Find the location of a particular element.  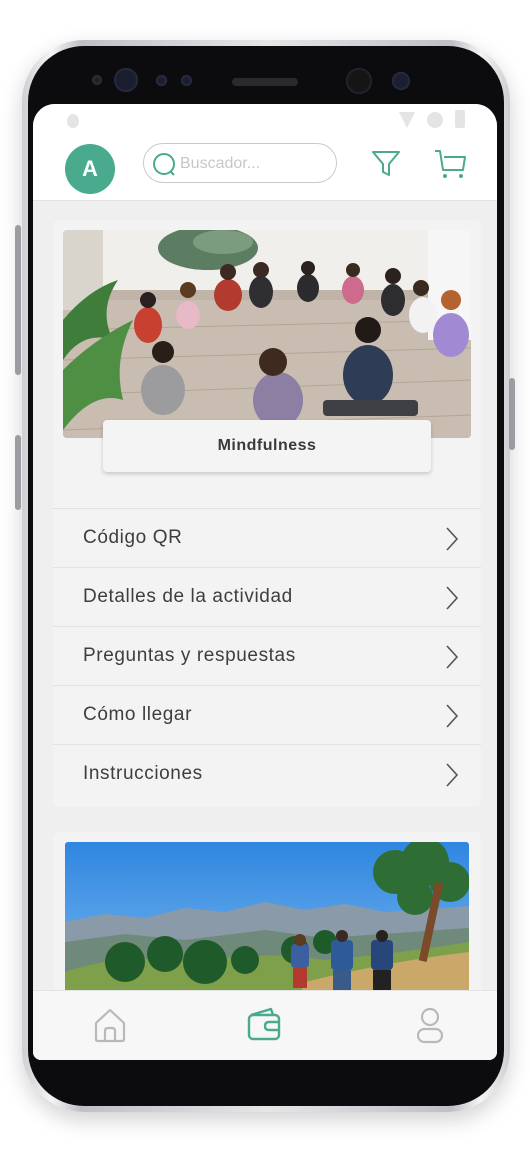

user-icon is located at coordinates (430, 1025).